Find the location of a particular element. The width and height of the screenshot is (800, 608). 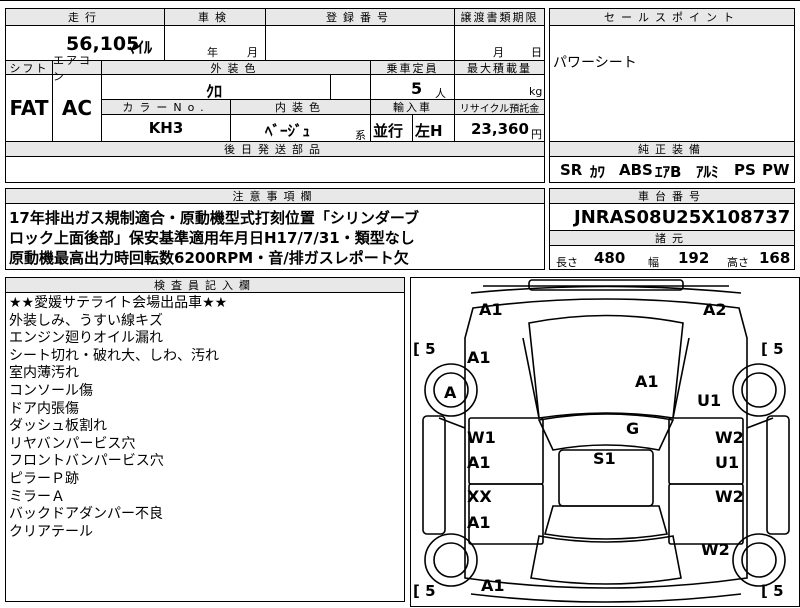

length-label: 長さ is located at coordinates (567, 262).